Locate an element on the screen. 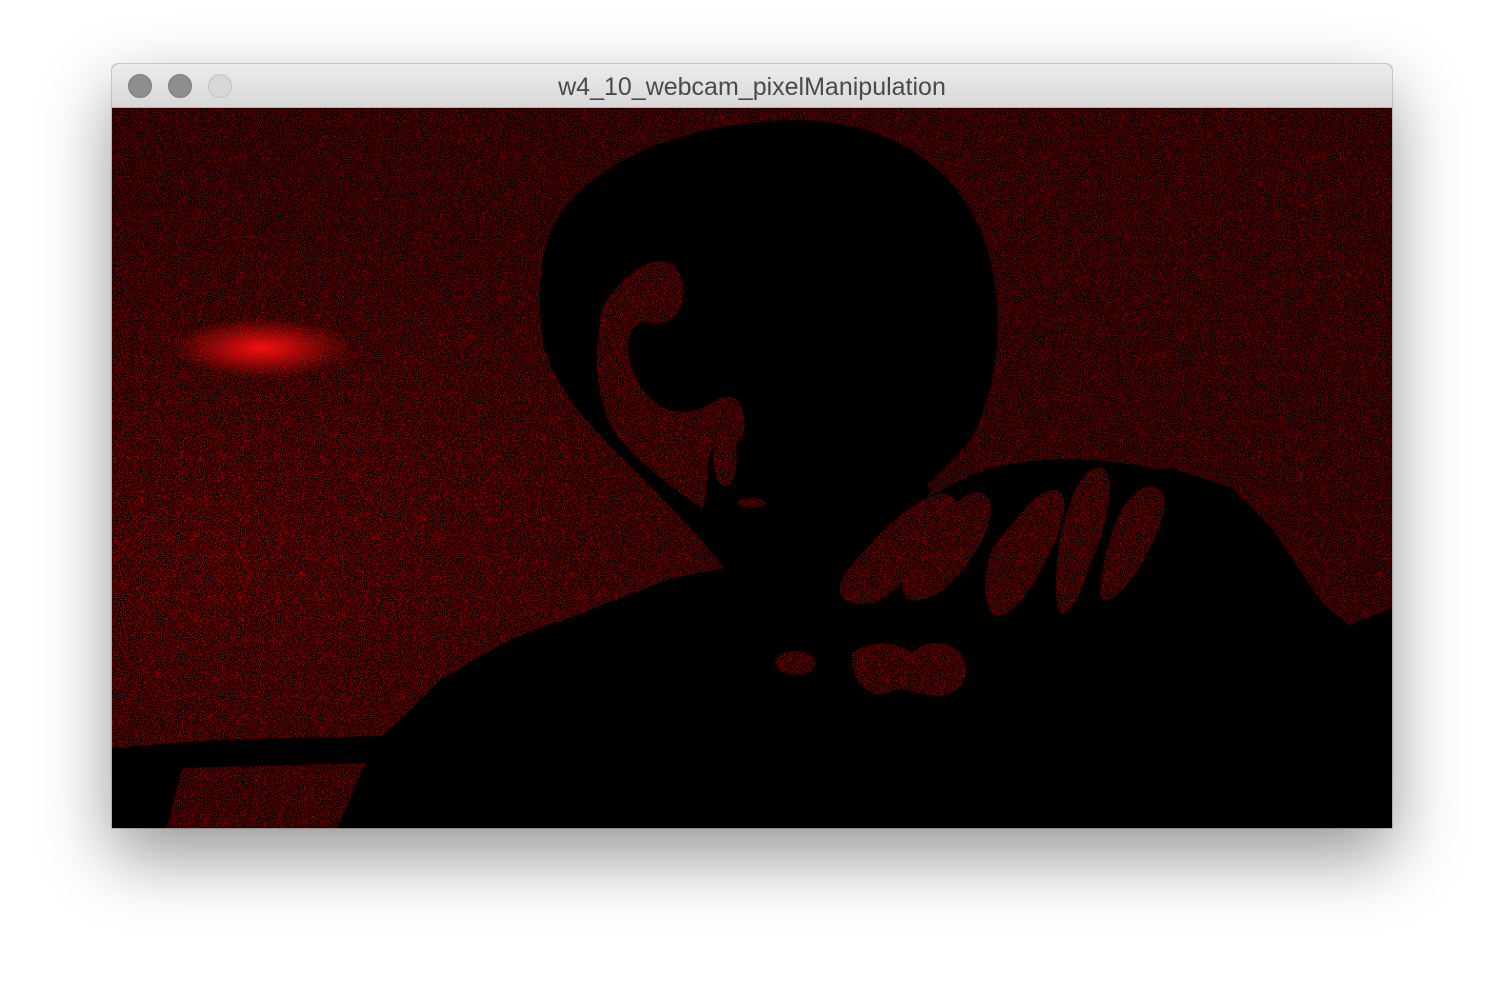 This screenshot has width=1504, height=988. window-title: w4_10_webcam_pixelManipulation is located at coordinates (752, 87).